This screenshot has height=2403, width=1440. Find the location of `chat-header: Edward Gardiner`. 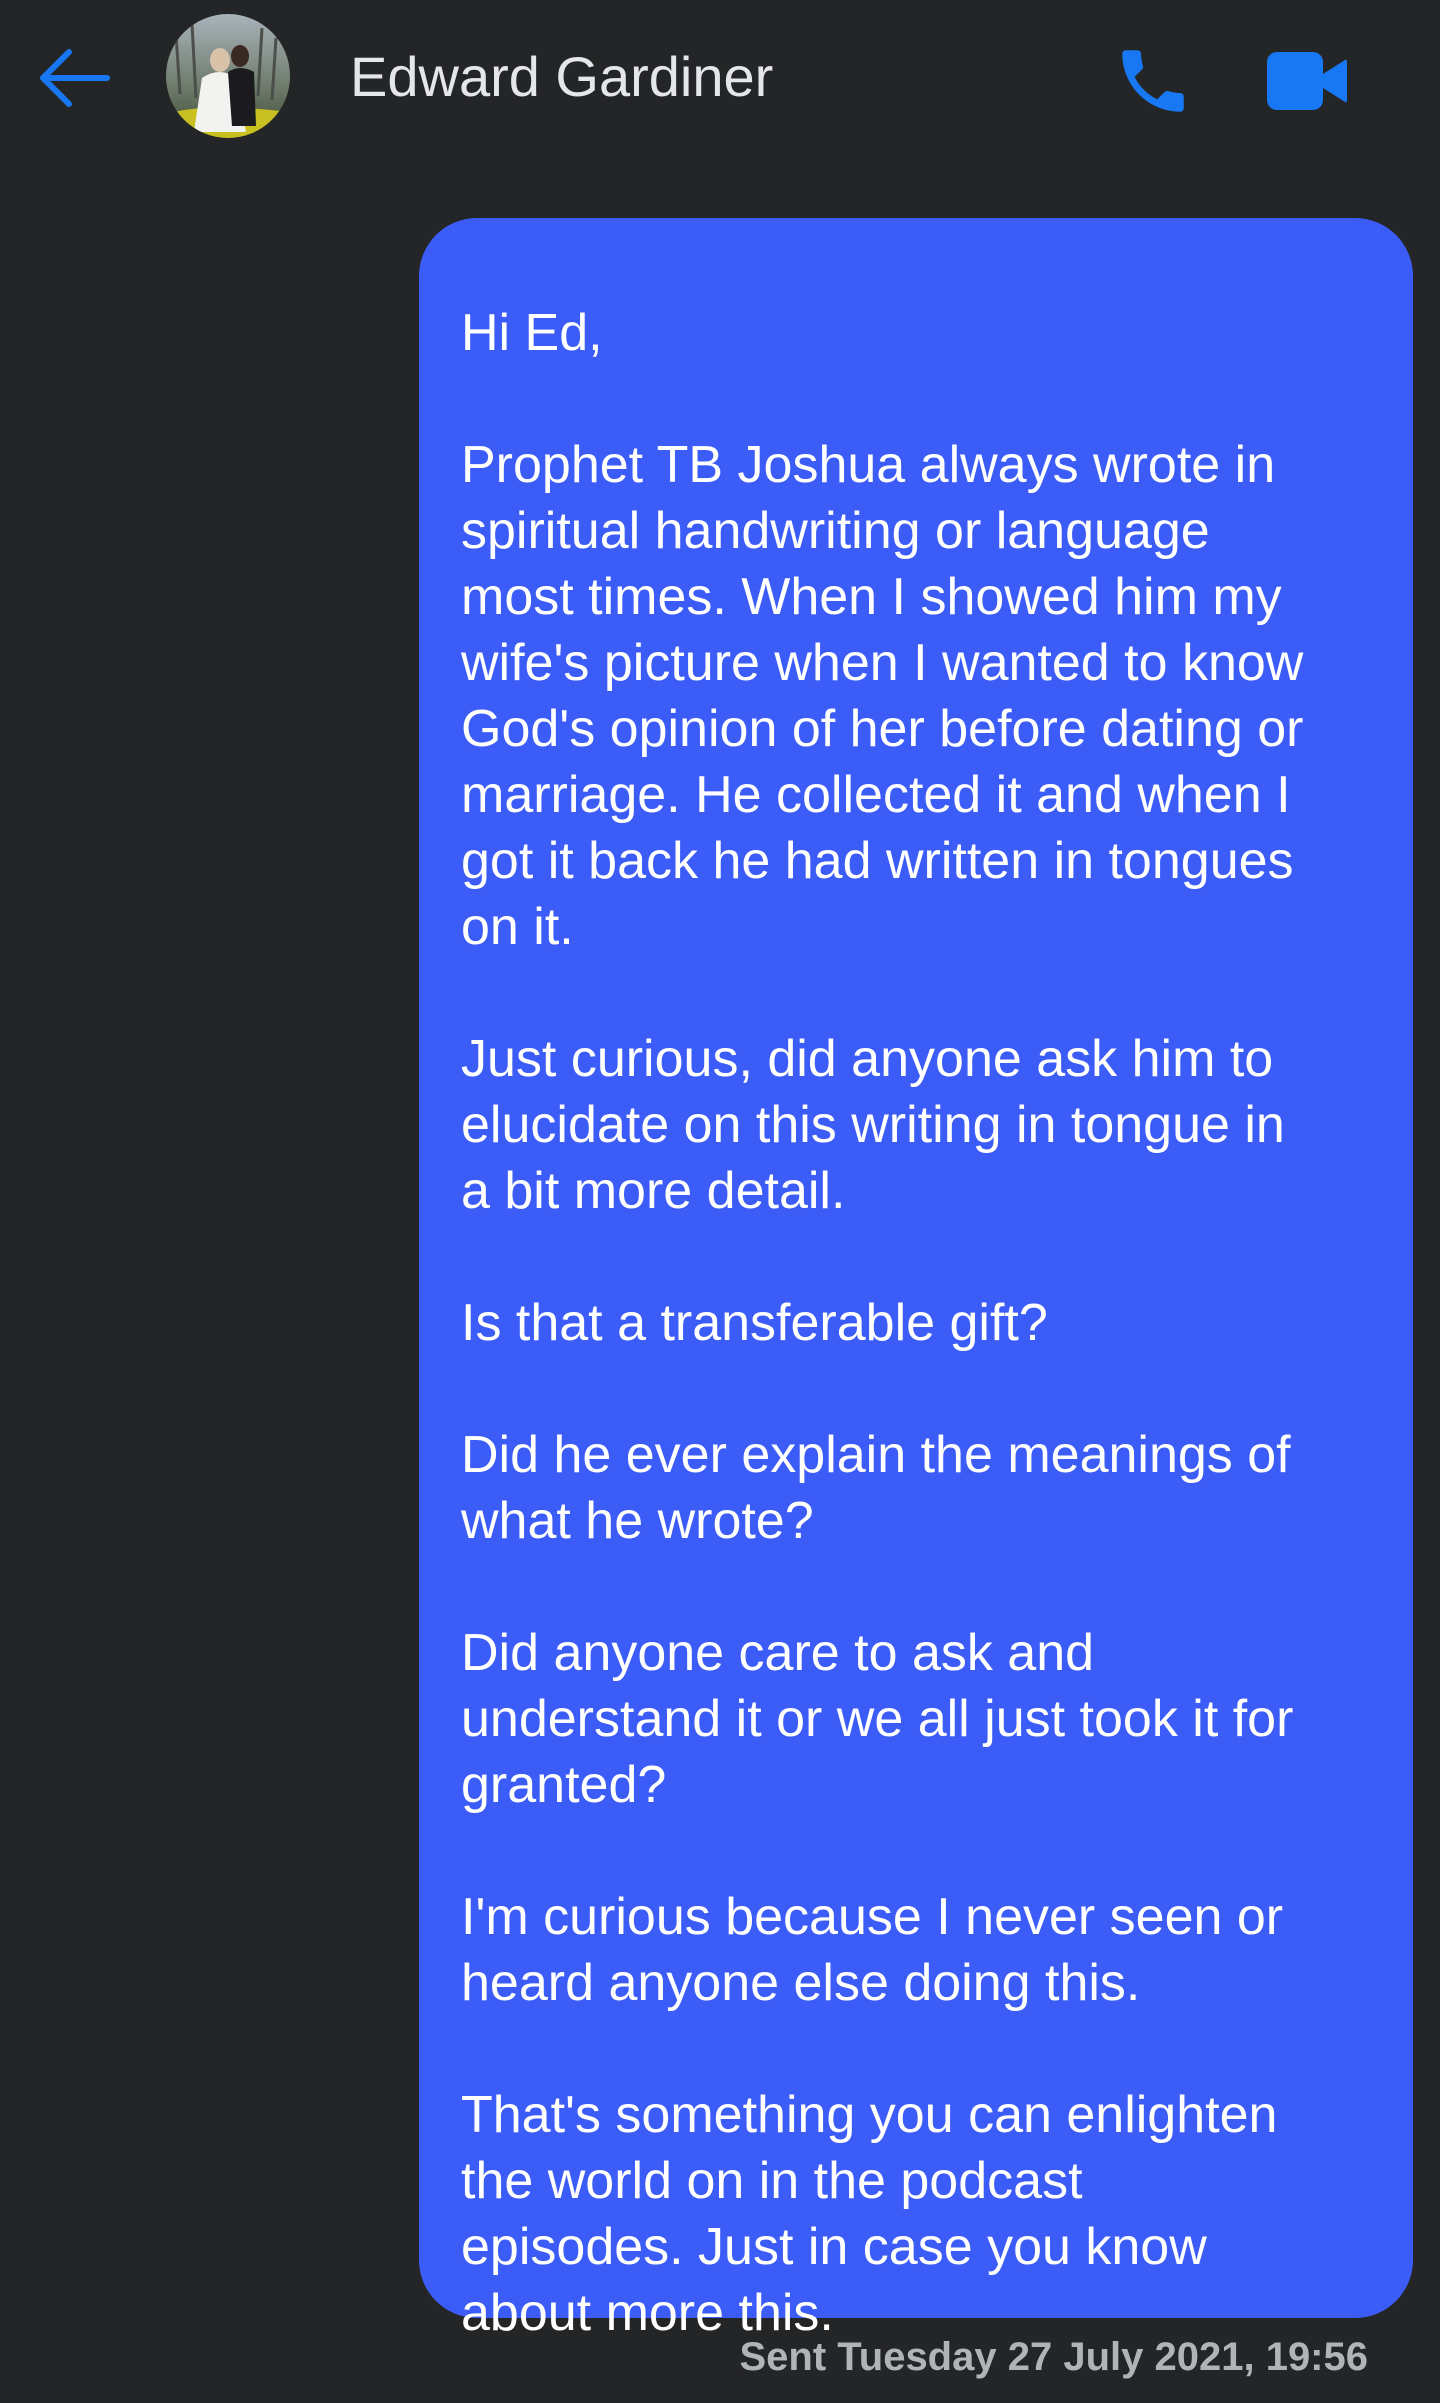

chat-header: Edward Gardiner is located at coordinates (720, 80).